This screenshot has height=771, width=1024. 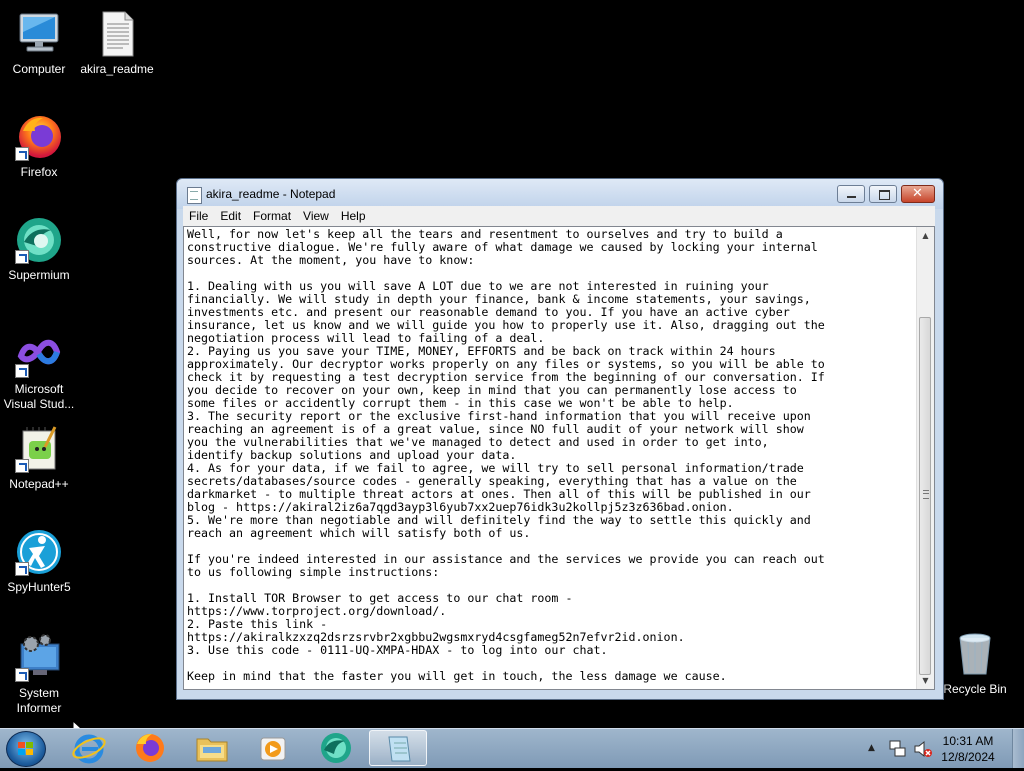 I want to click on computer-icon, so click(x=39, y=34).